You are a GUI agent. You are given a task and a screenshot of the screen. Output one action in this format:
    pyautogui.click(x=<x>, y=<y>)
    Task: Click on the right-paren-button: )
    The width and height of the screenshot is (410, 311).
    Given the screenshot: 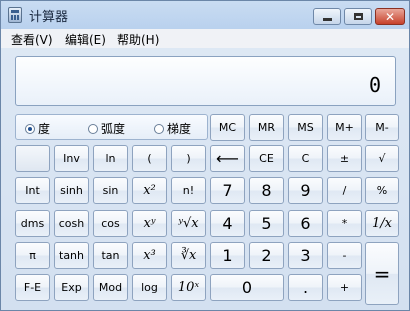 What is the action you would take?
    pyautogui.click(x=188, y=158)
    